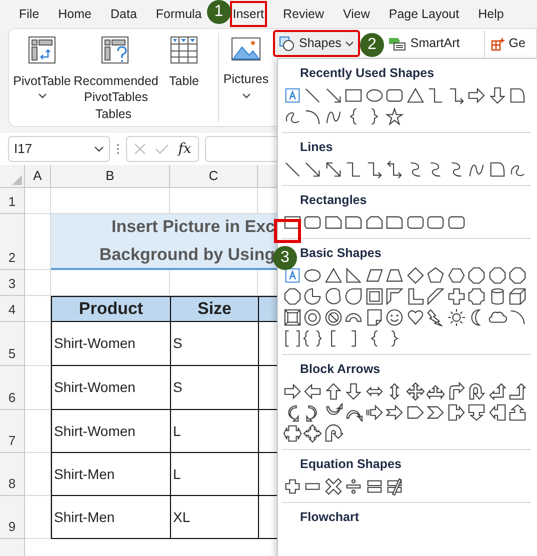 This screenshot has height=556, width=537. Describe the element at coordinates (476, 391) in the screenshot. I see `u-turn-arrow-icon` at that location.